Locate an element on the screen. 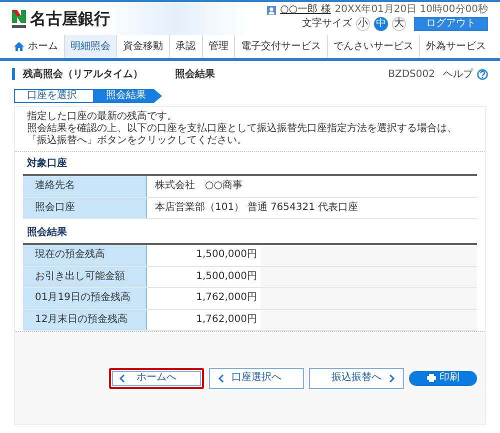 This screenshot has width=500, height=433. page-subtitle: 照会結果 is located at coordinates (195, 75).